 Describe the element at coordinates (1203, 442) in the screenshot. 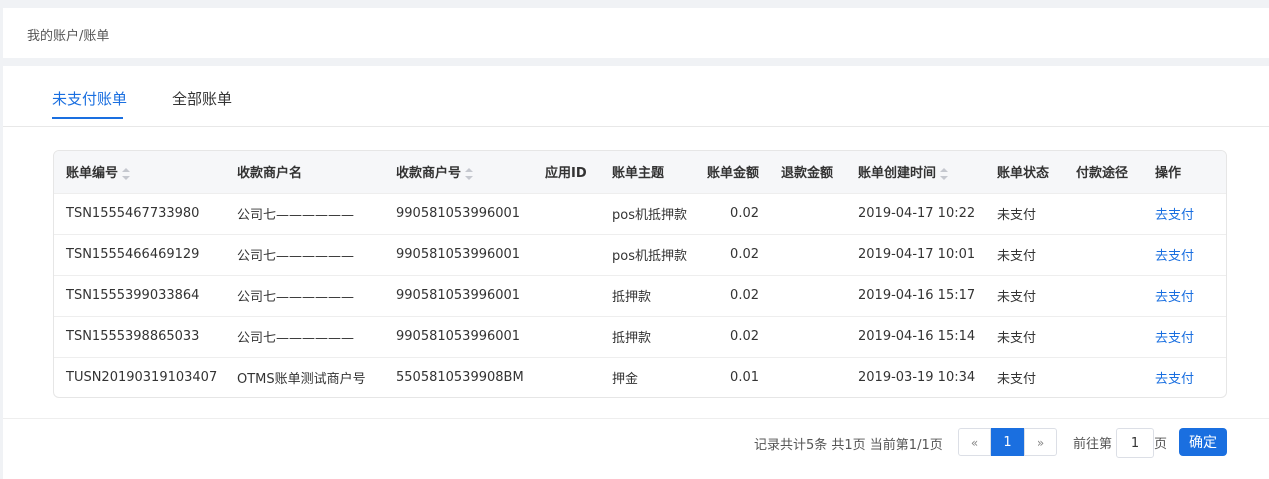

I see `confirm-button: 确定` at that location.